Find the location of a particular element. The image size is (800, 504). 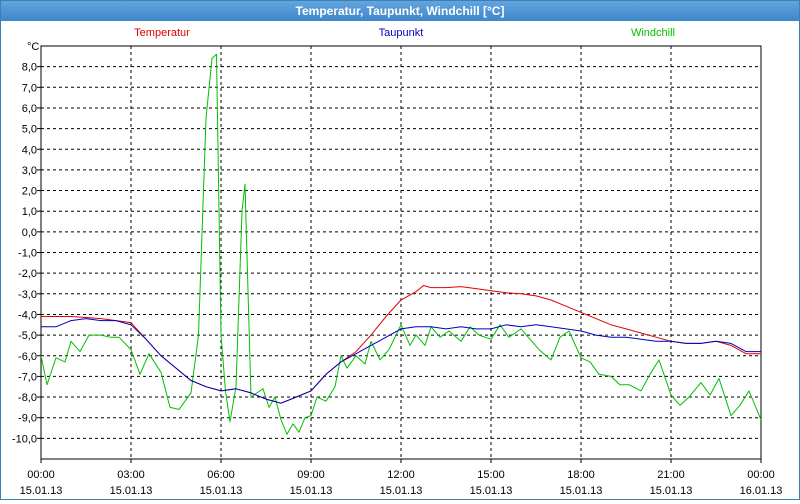

y-tick-label: 2,0 is located at coordinates (29, 192).